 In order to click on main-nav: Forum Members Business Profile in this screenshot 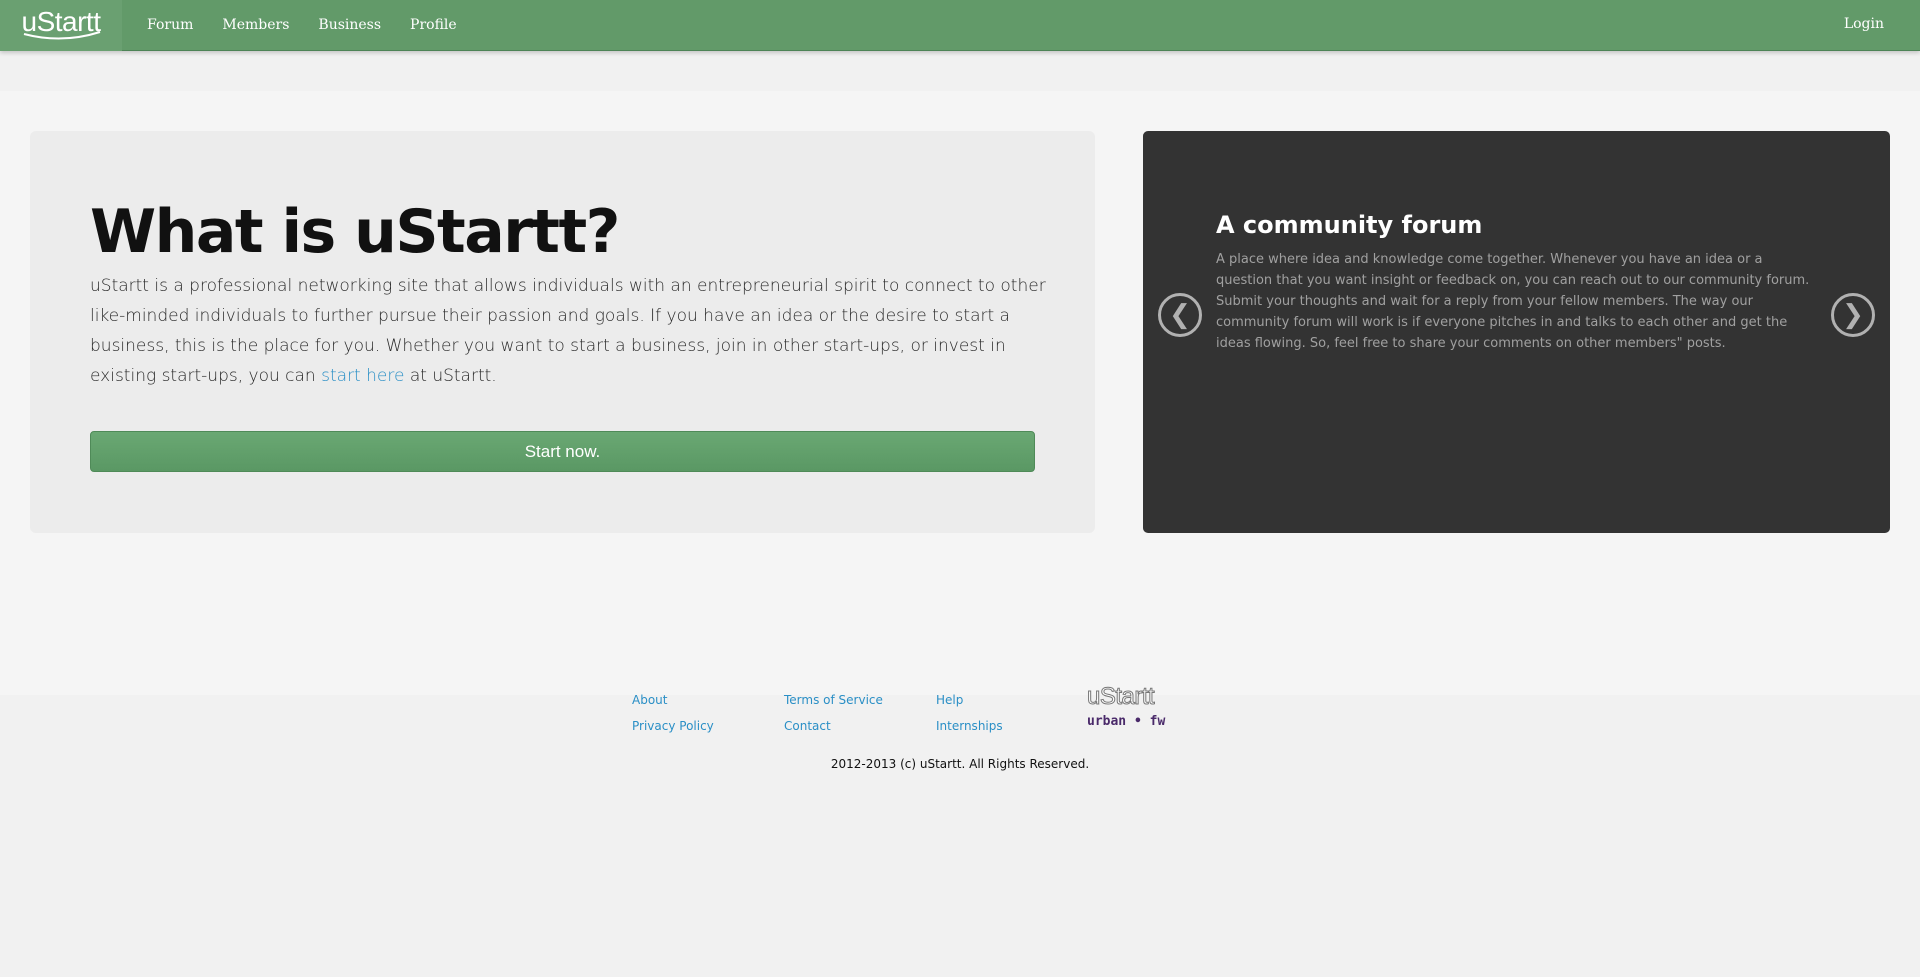, I will do `click(316, 25)`.